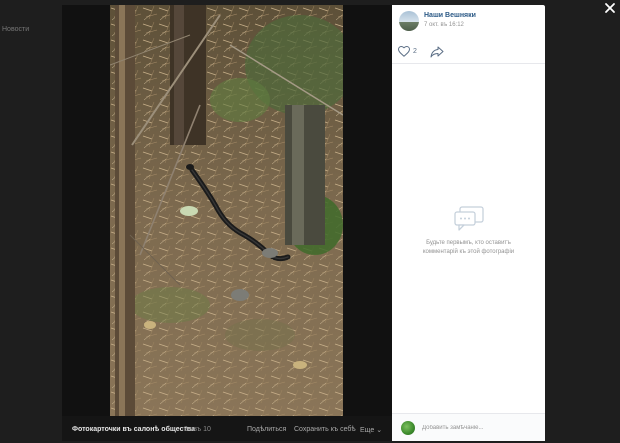  I want to click on like-button: 2, so click(407, 51).